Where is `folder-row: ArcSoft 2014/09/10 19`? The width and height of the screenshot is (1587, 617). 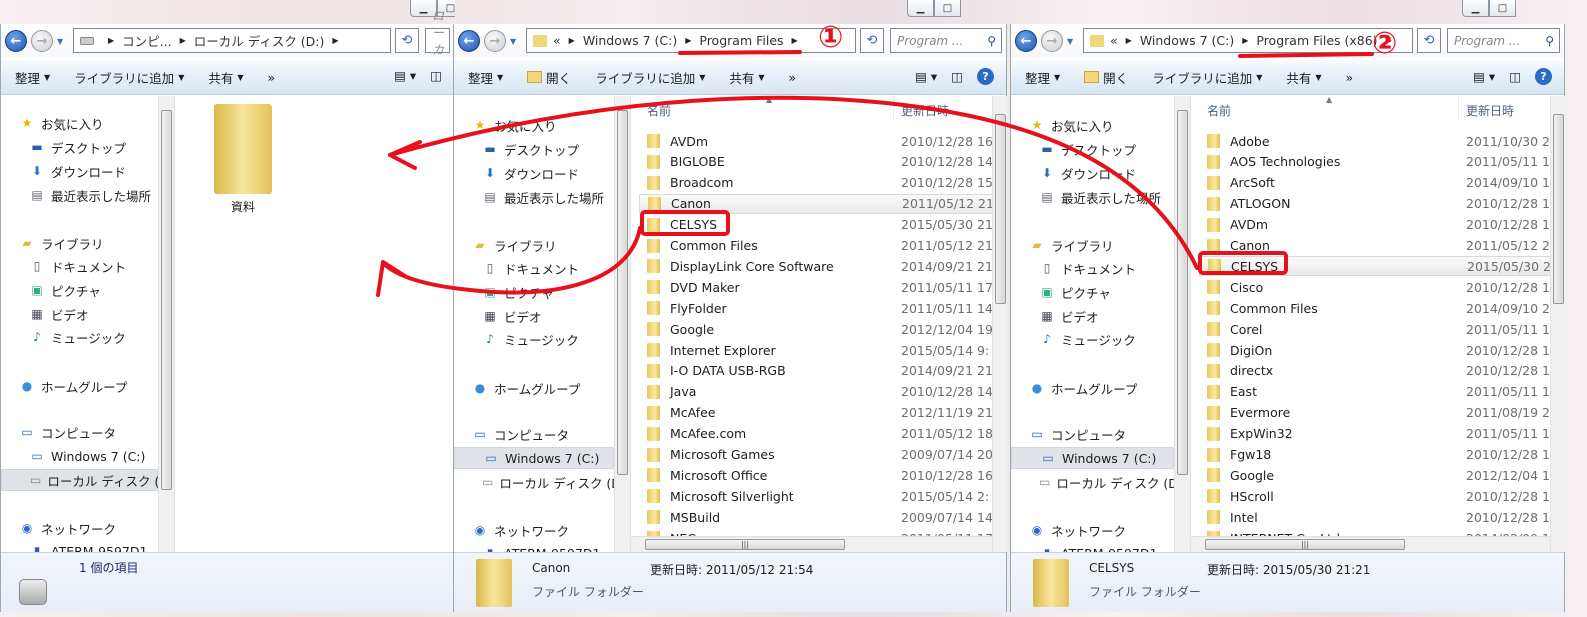
folder-row: ArcSoft 2014/09/10 19 is located at coordinates (1382, 183).